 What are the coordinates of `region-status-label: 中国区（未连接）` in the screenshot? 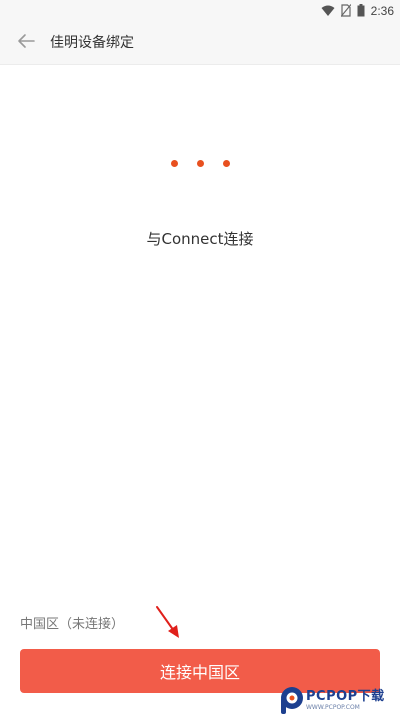 It's located at (72, 624).